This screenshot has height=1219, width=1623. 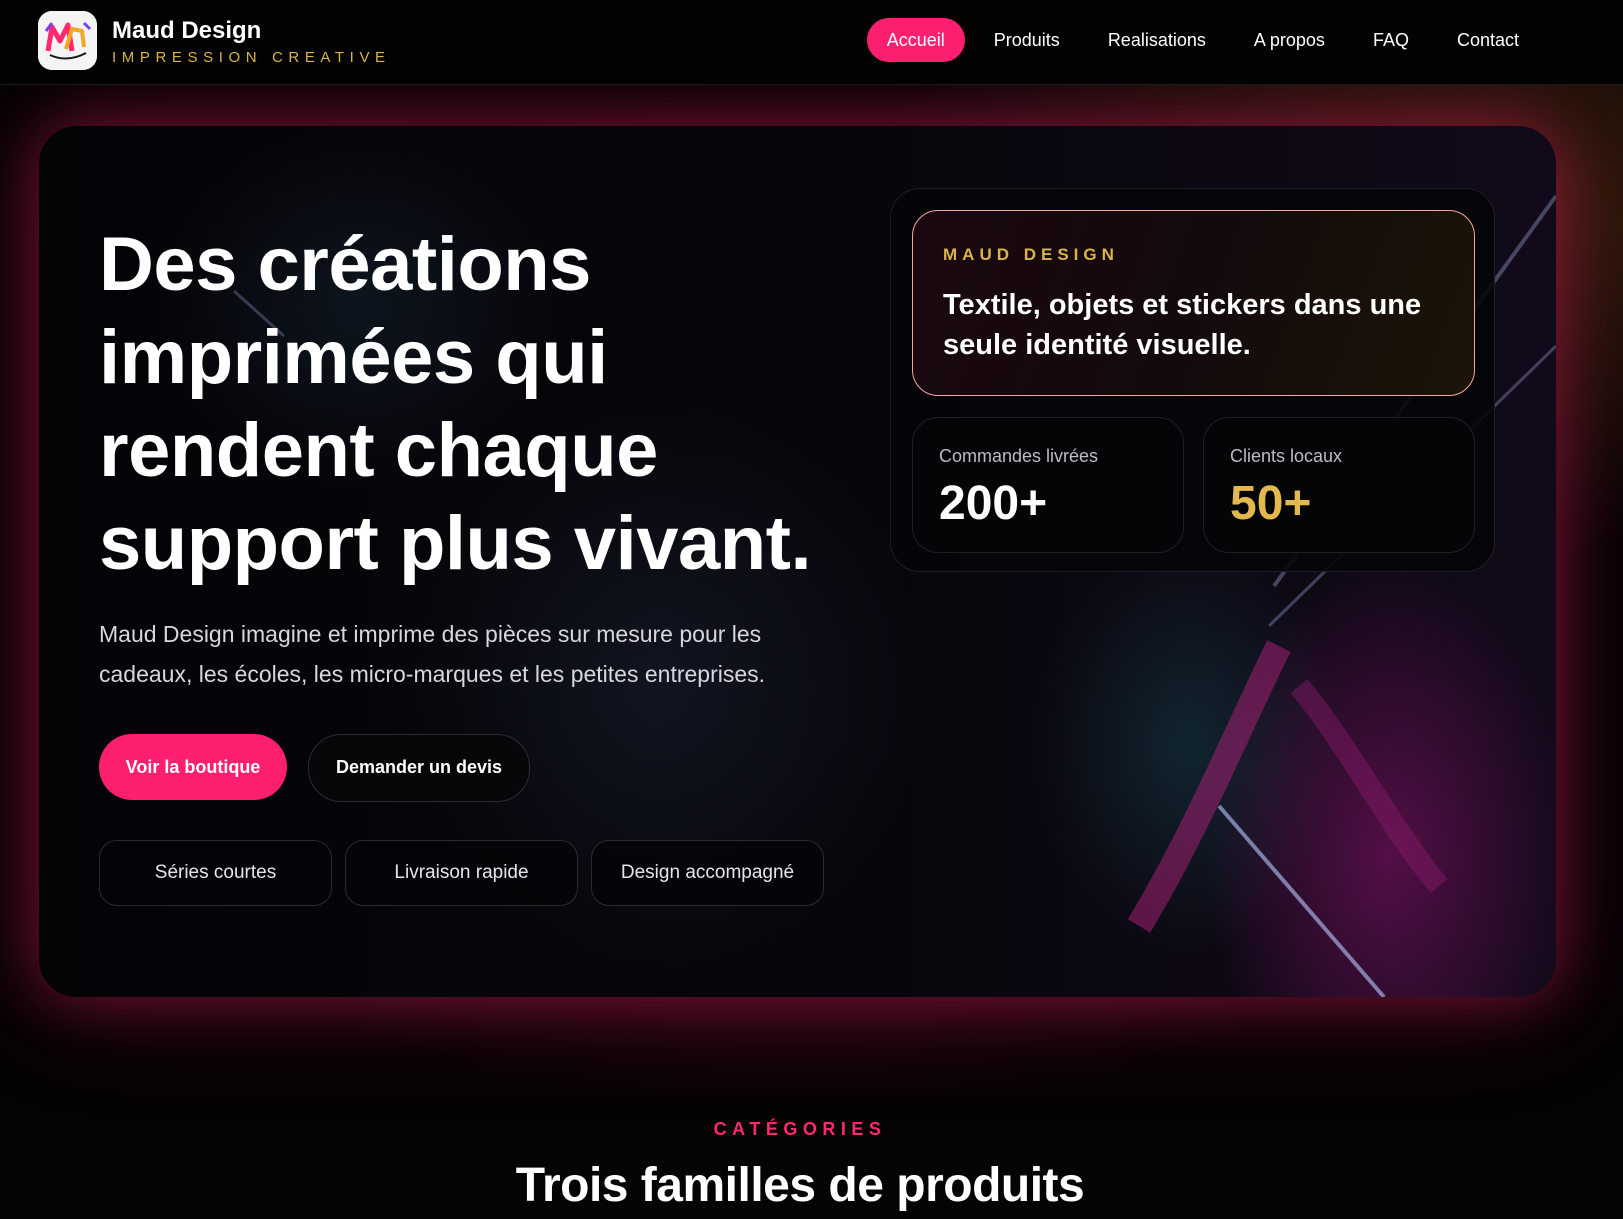 I want to click on stat-commandes-livrees: Commandes livrées 200+, so click(x=1048, y=485).